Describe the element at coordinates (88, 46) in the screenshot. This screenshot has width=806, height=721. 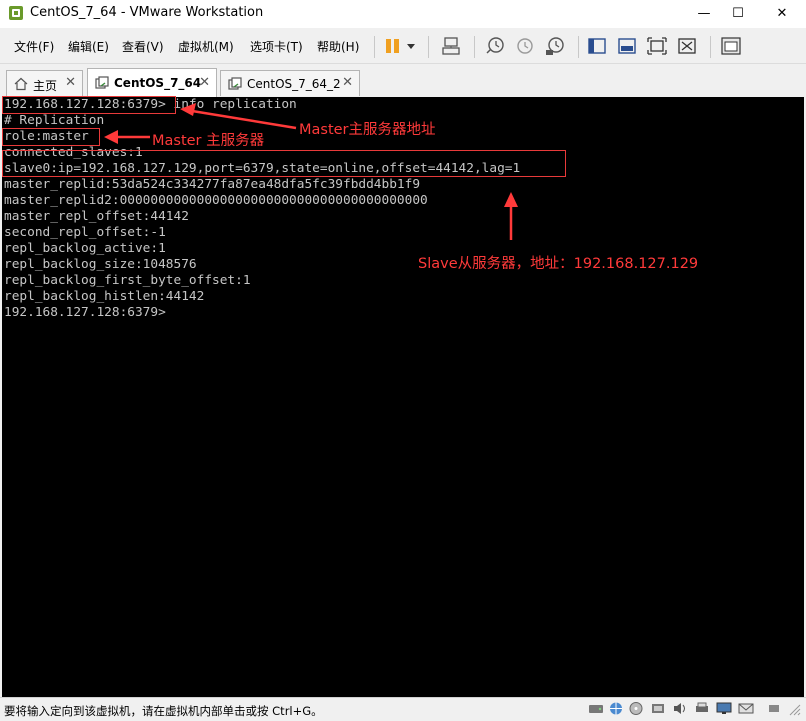
I see `menu-edit: 编辑(E)` at that location.